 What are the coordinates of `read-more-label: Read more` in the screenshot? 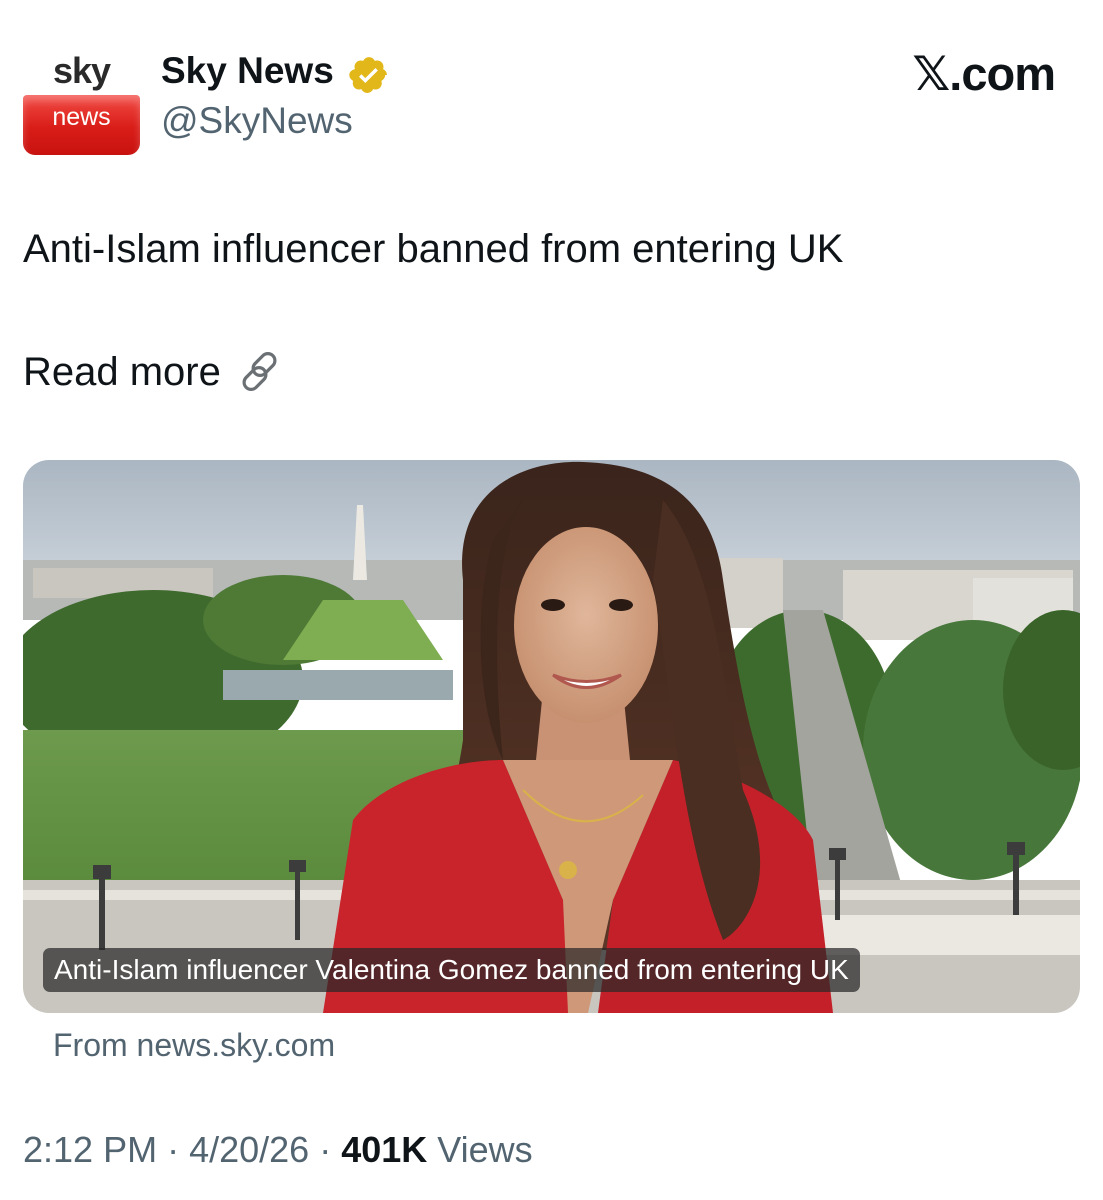 It's located at (122, 372).